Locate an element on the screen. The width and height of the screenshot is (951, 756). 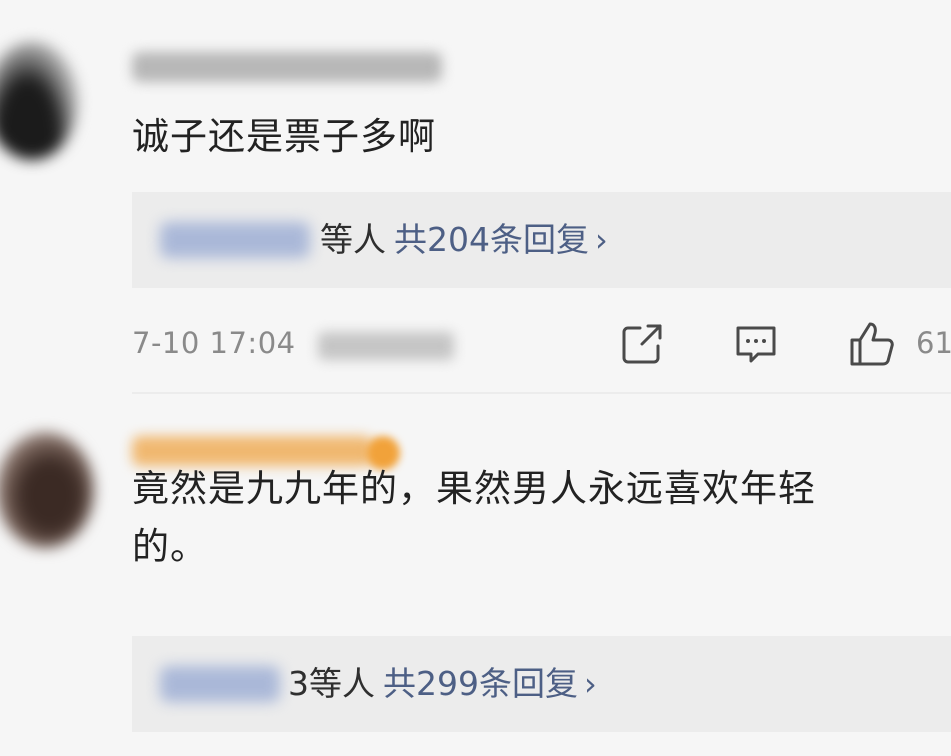
replies-summary-text: 3等人 共299条回复 › is located at coordinates (442, 684).